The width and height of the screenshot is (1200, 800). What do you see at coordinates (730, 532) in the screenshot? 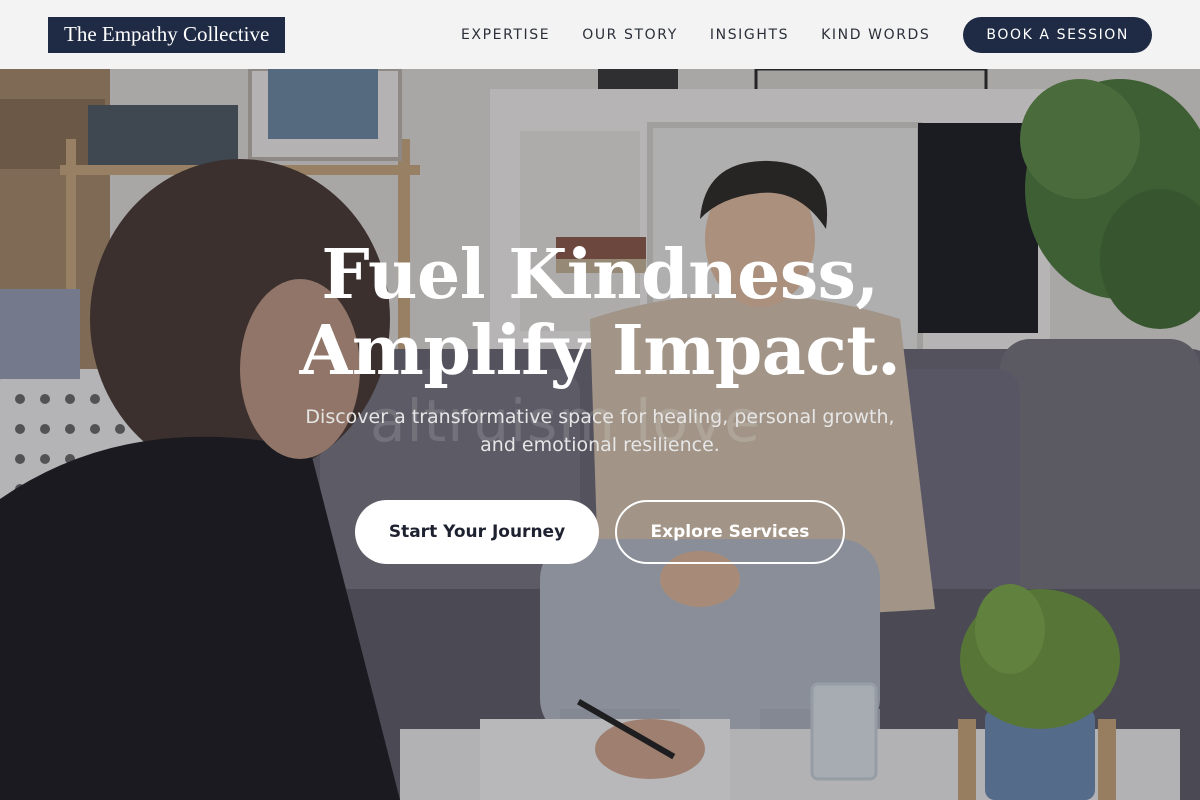
I see `explore-services-button: Explore Services` at bounding box center [730, 532].